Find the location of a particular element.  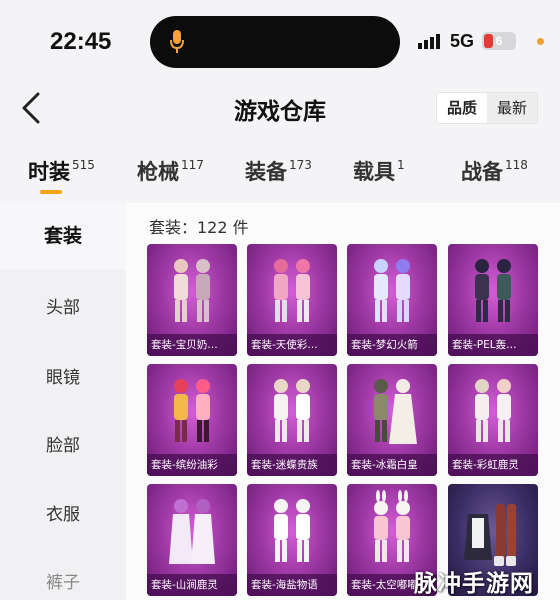

sidebar-item-pants: 裤子 is located at coordinates (63, 580).